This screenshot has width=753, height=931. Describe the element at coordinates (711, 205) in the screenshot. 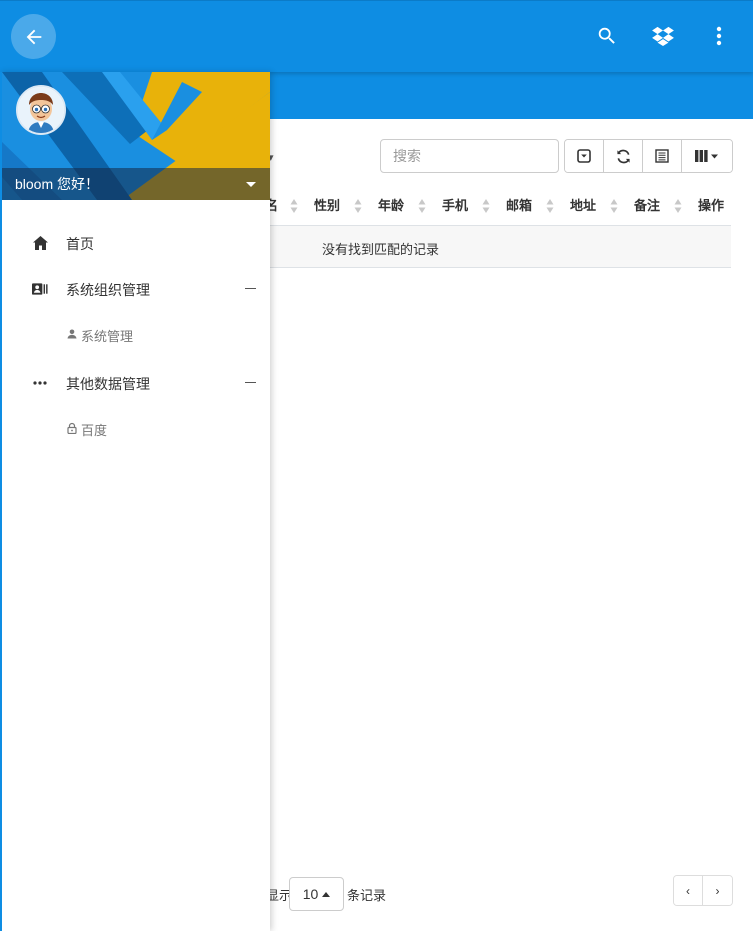

I see `column-header-actions: 操作` at that location.